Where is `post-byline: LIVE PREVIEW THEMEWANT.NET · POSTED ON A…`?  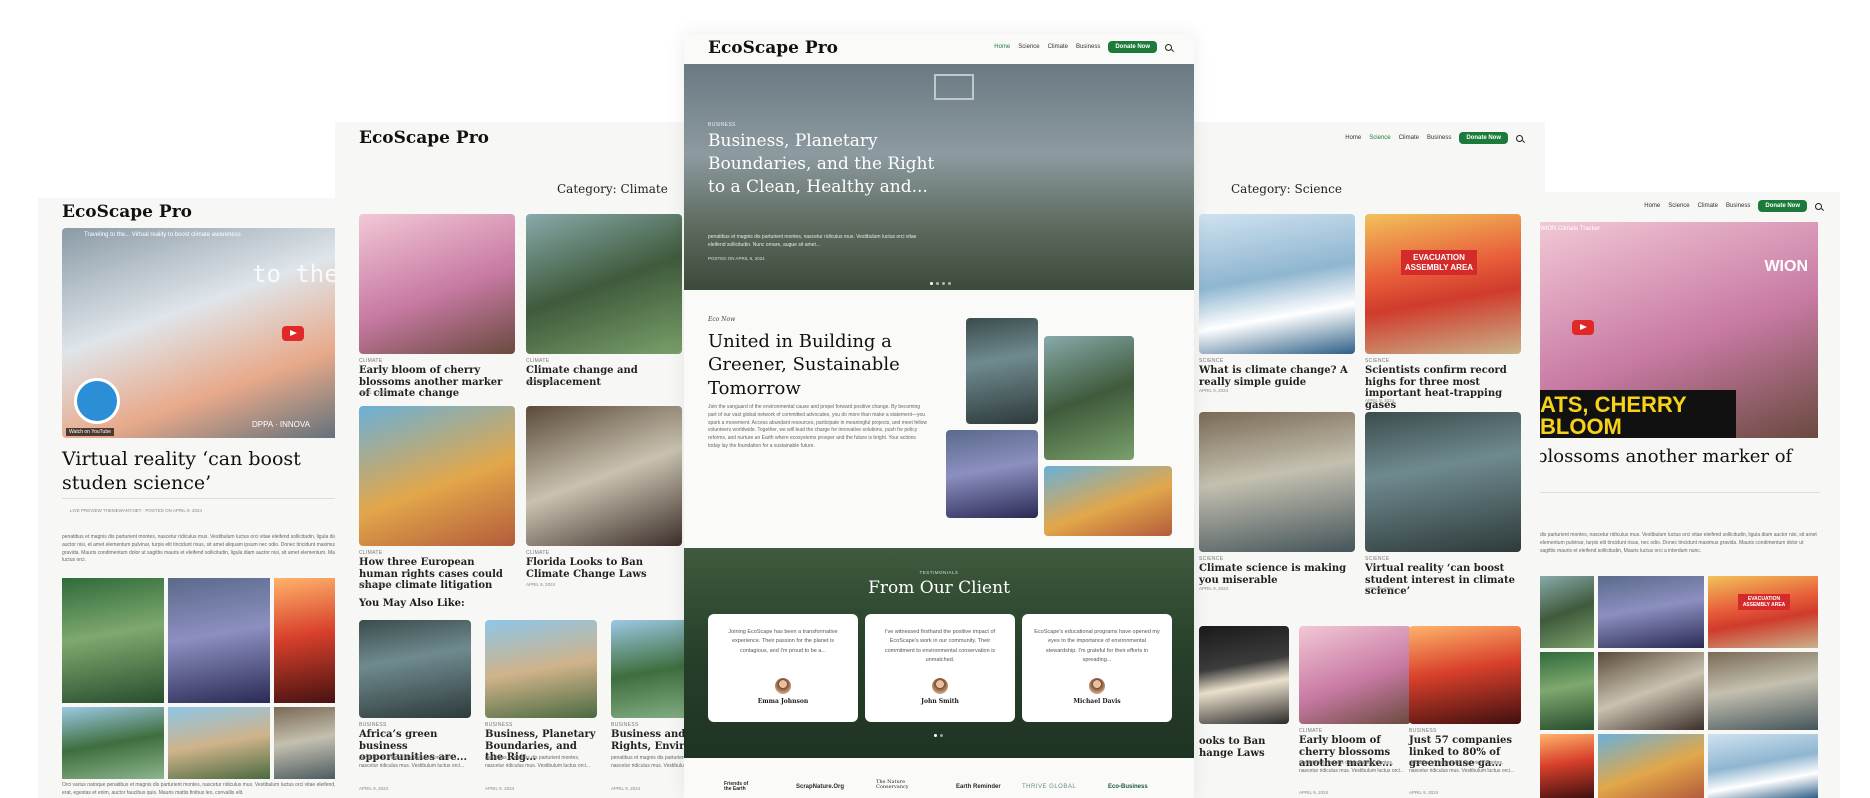 post-byline: LIVE PREVIEW THEMEWANT.NET · POSTED ON A… is located at coordinates (136, 510).